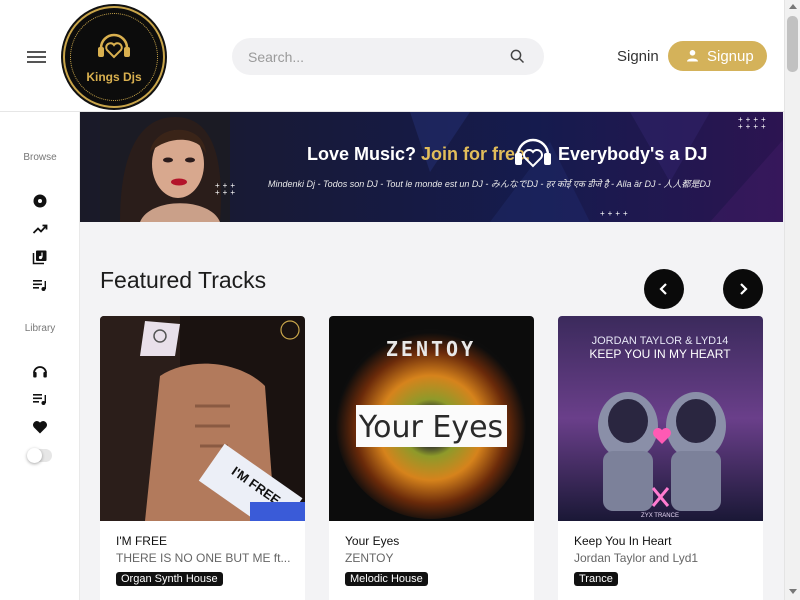 The width and height of the screenshot is (800, 600). What do you see at coordinates (633, 154) in the screenshot?
I see `banner-tagline: Everybody's a DJ` at bounding box center [633, 154].